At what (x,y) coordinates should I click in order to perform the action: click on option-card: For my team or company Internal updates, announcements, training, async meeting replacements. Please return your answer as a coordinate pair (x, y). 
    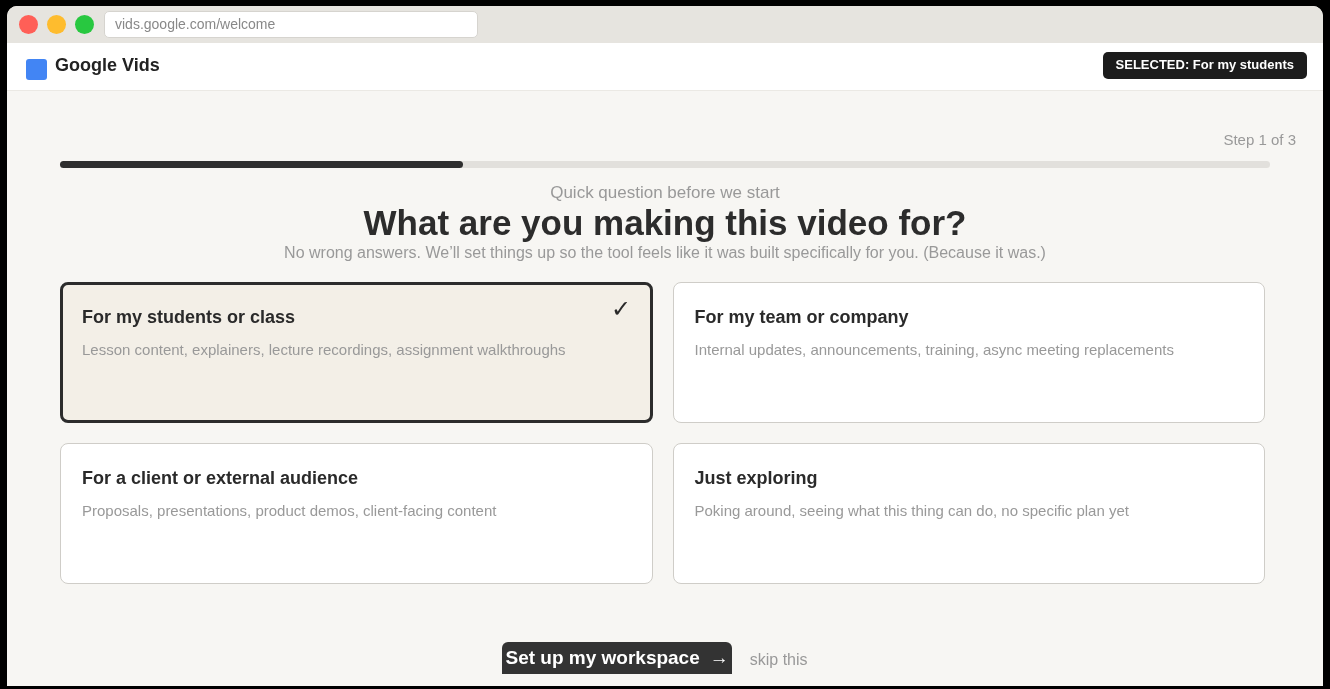
    Looking at the image, I should click on (968, 352).